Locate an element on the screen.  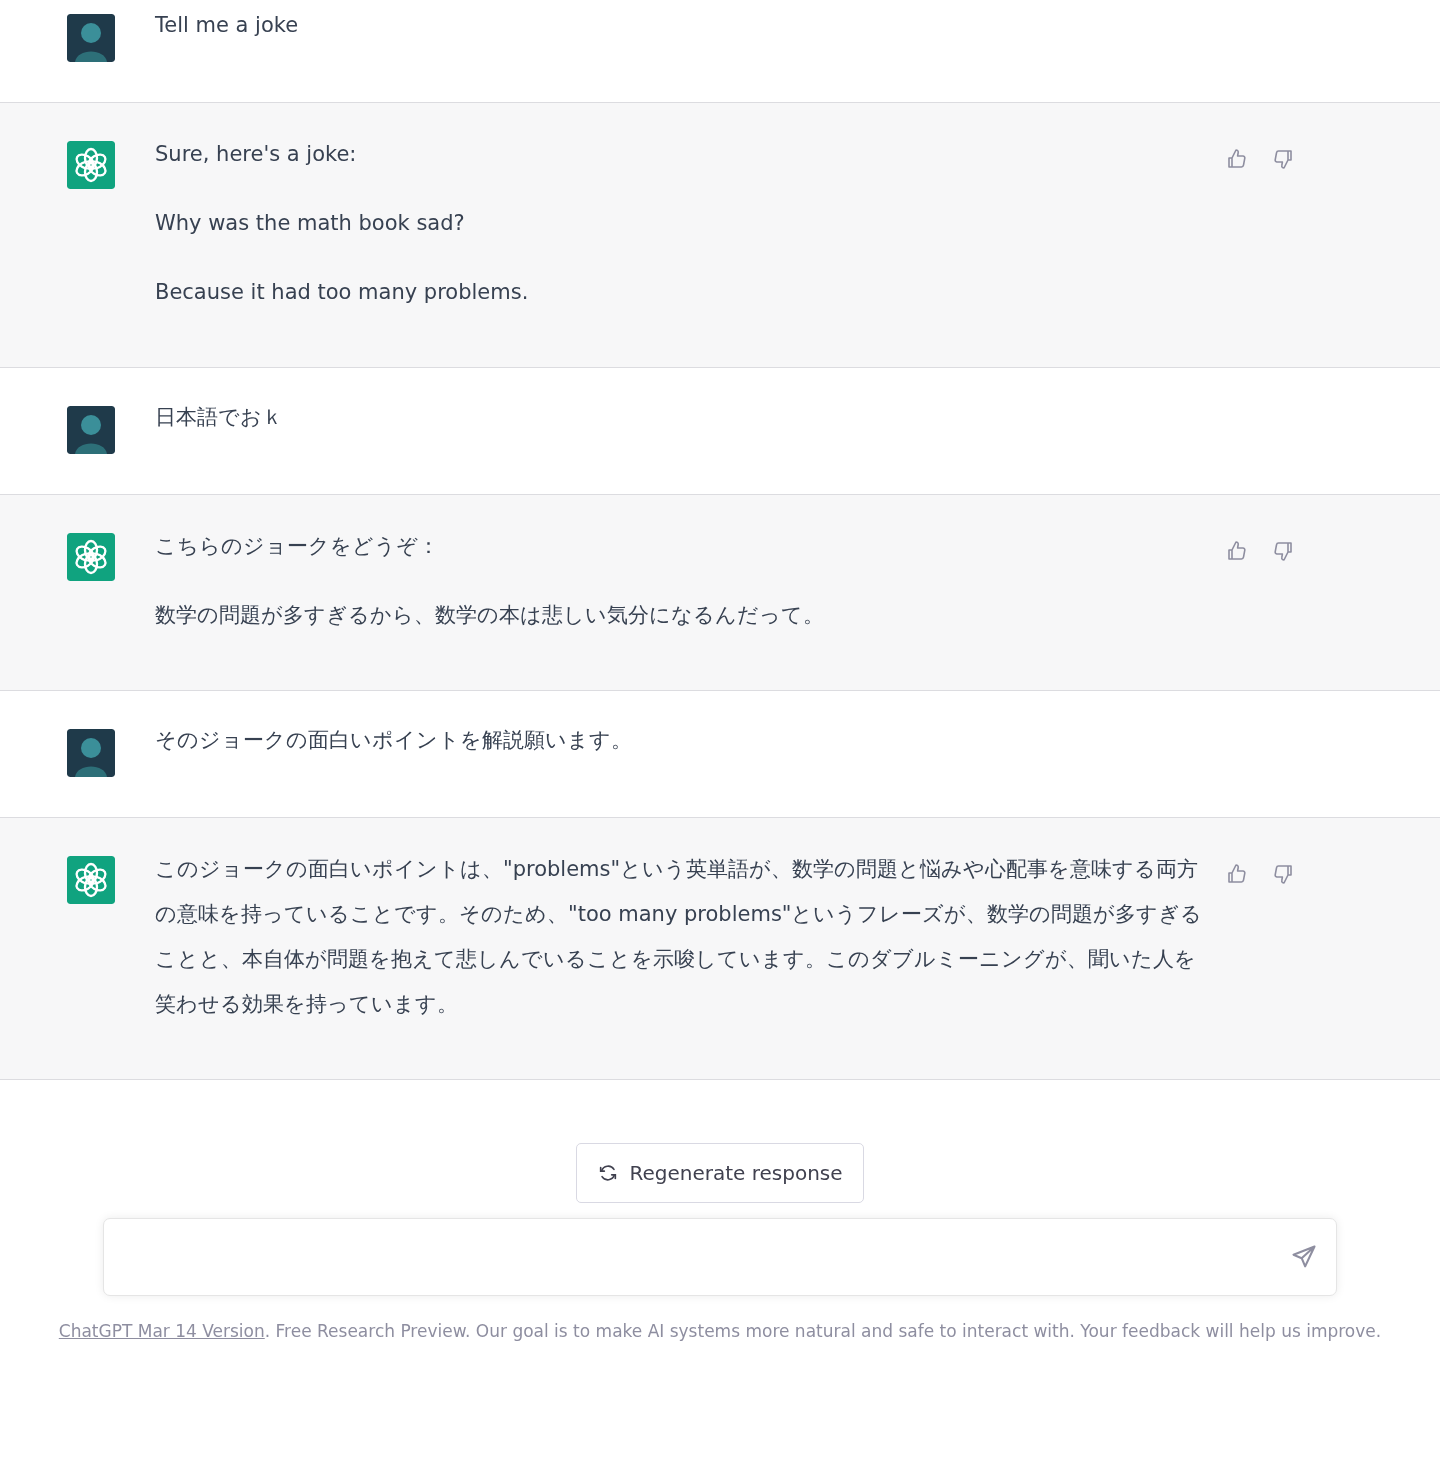
message-text: このジョークの面白いポイントは、"problems"という英単語が、数学の問題と悩みや心配事を意味する両方の意味を持っていることです。そのため、"too many problems"というフレーズが、数学の問題が多すぎることと、本自体が問題を抱えて悲しんでいることを示唆しています。このダブルミーニングが、聞いた人を笑わせる効果を持っています。 is located at coordinates (679, 937).